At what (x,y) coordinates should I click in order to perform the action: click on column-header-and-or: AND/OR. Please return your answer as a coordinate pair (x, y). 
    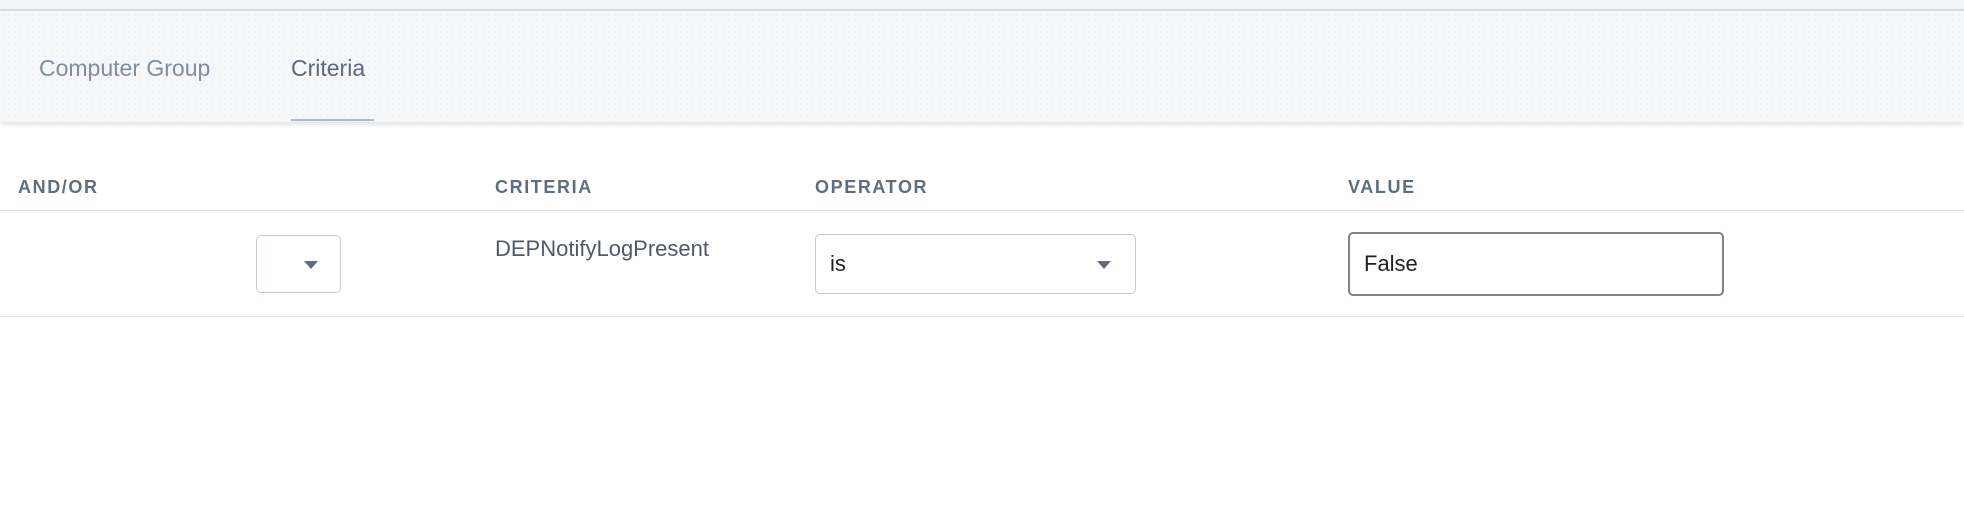
    Looking at the image, I should click on (58, 187).